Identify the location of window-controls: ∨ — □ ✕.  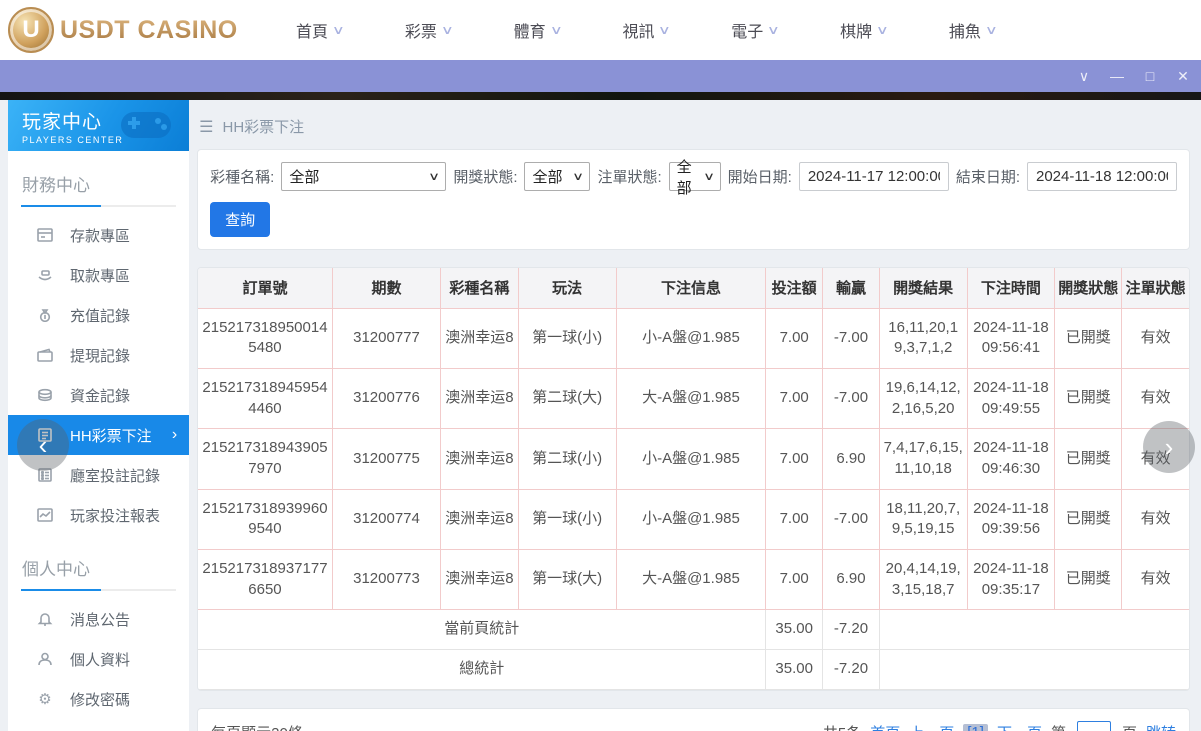
(1133, 76).